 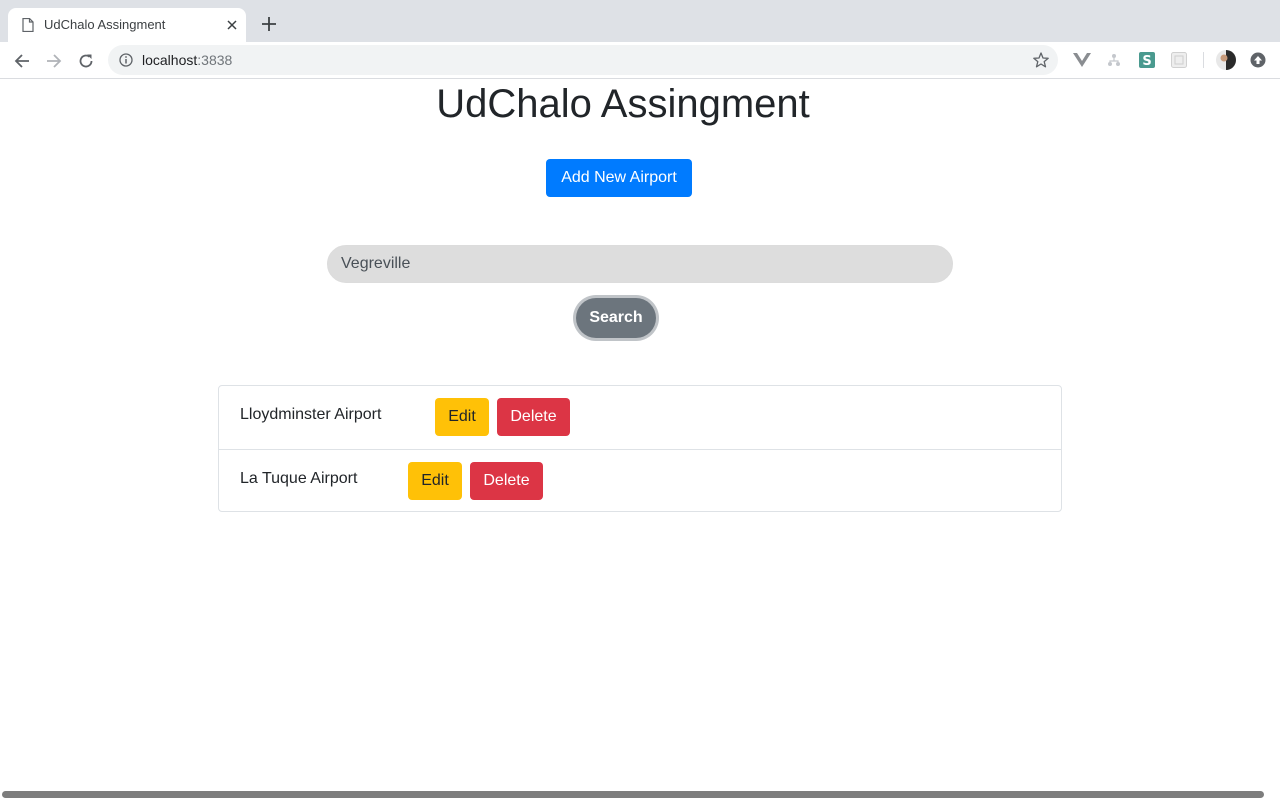 I want to click on browser-toolbar: localhost:3838 S, so click(x=640, y=60).